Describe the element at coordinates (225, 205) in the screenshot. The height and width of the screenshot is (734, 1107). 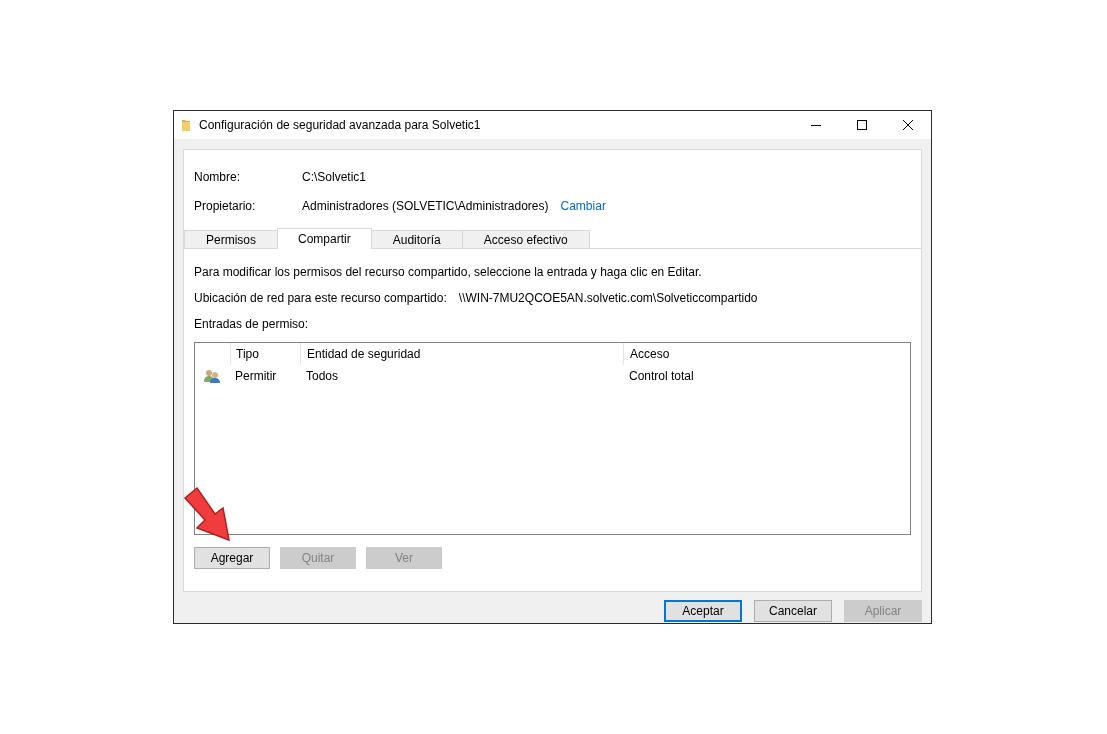
I see `field-label: Propietario:` at that location.